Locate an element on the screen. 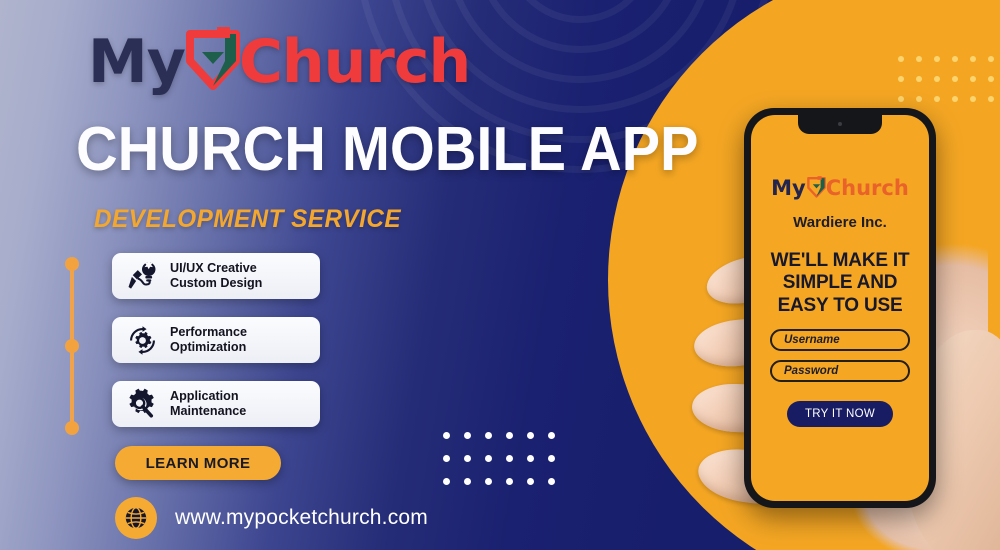  logo-my-text: My is located at coordinates (137, 62).